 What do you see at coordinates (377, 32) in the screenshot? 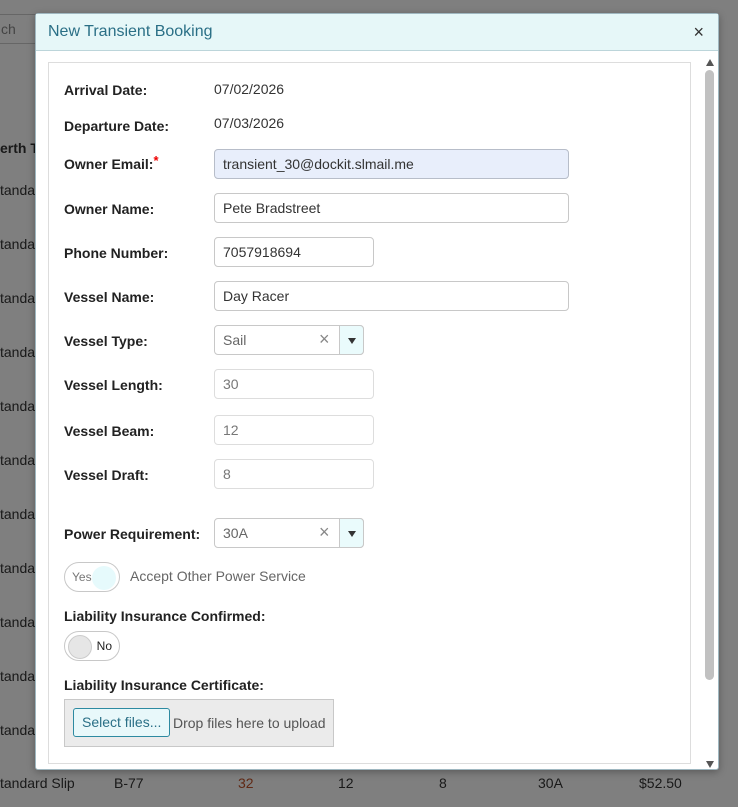
I see `dialog-header: New Transient Booking ×` at bounding box center [377, 32].